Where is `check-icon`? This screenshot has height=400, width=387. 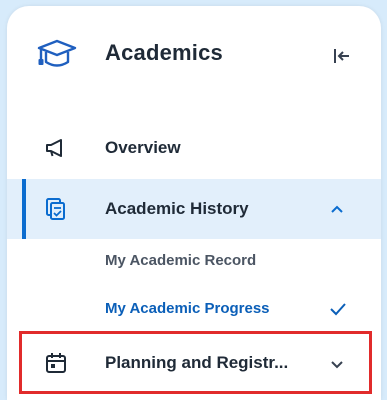
check-icon is located at coordinates (338, 309).